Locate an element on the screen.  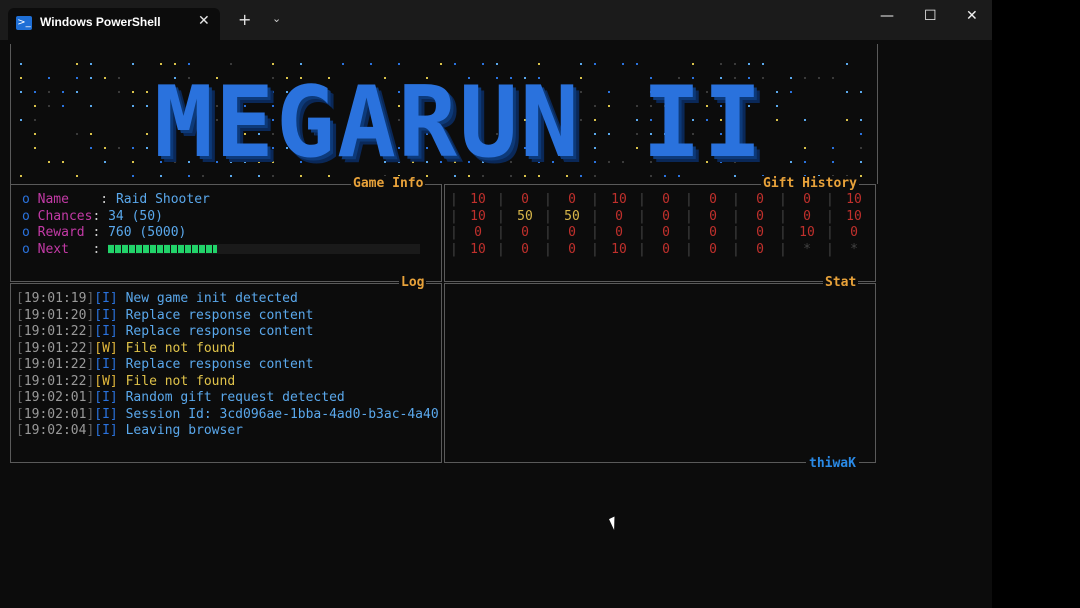
game-info-row: o Next : is located at coordinates (221, 249).